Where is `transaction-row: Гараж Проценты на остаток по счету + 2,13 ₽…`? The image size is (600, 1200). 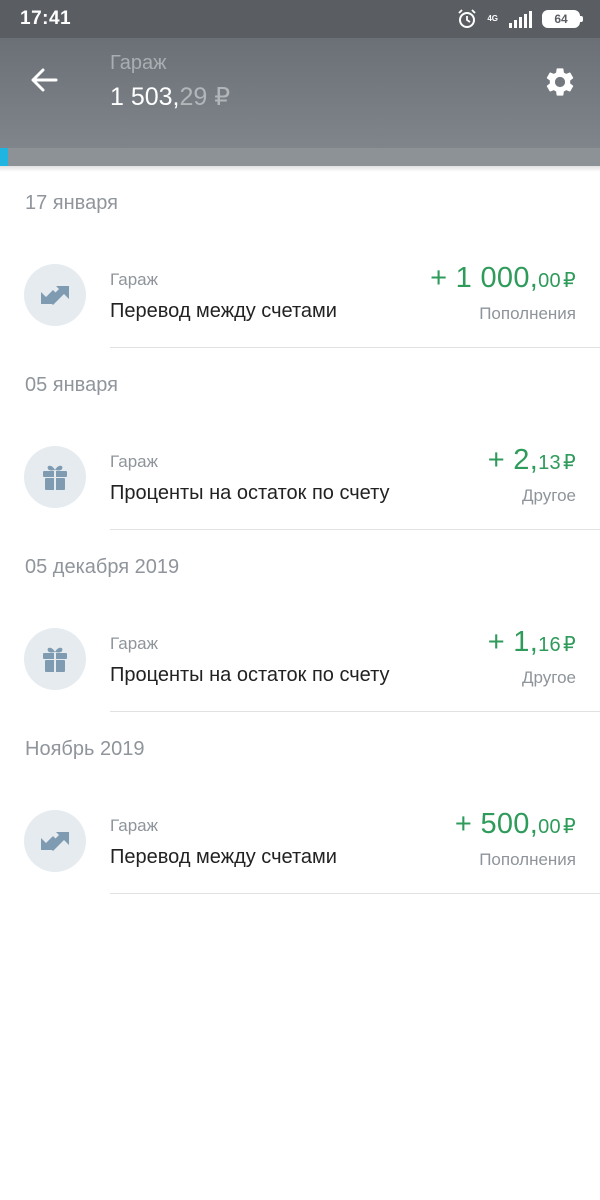 transaction-row: Гараж Проценты на остаток по счету + 2,13 ₽… is located at coordinates (300, 476).